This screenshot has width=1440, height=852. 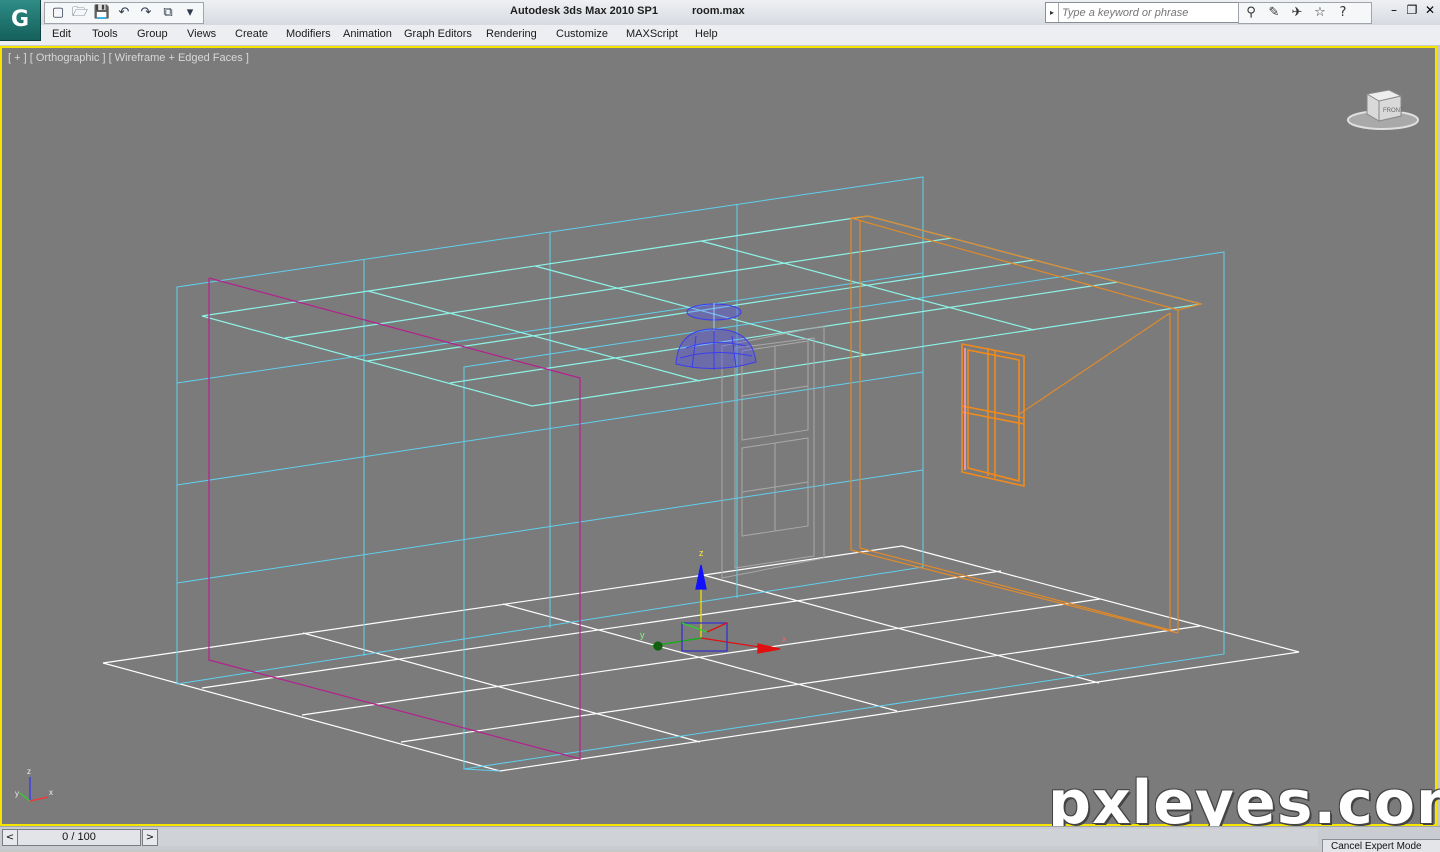 I want to click on window-title: Autodesk 3ds Max 2010 SP1, so click(x=584, y=11).